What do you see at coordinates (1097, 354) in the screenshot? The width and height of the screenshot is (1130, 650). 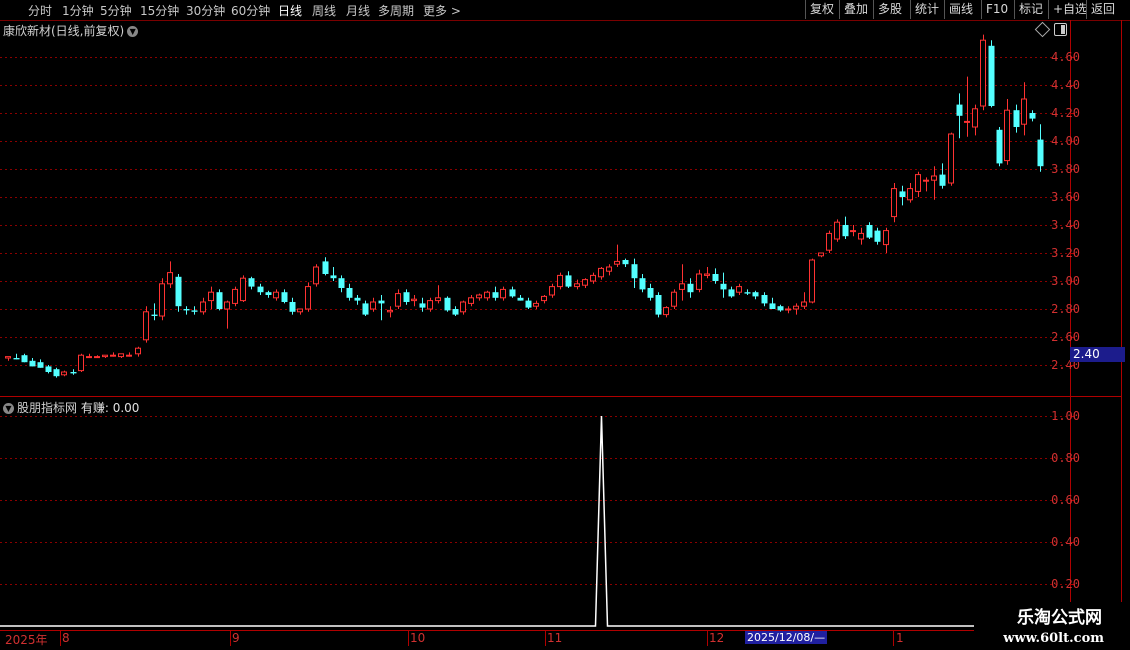 I see `current-price-tag: 2.40` at bounding box center [1097, 354].